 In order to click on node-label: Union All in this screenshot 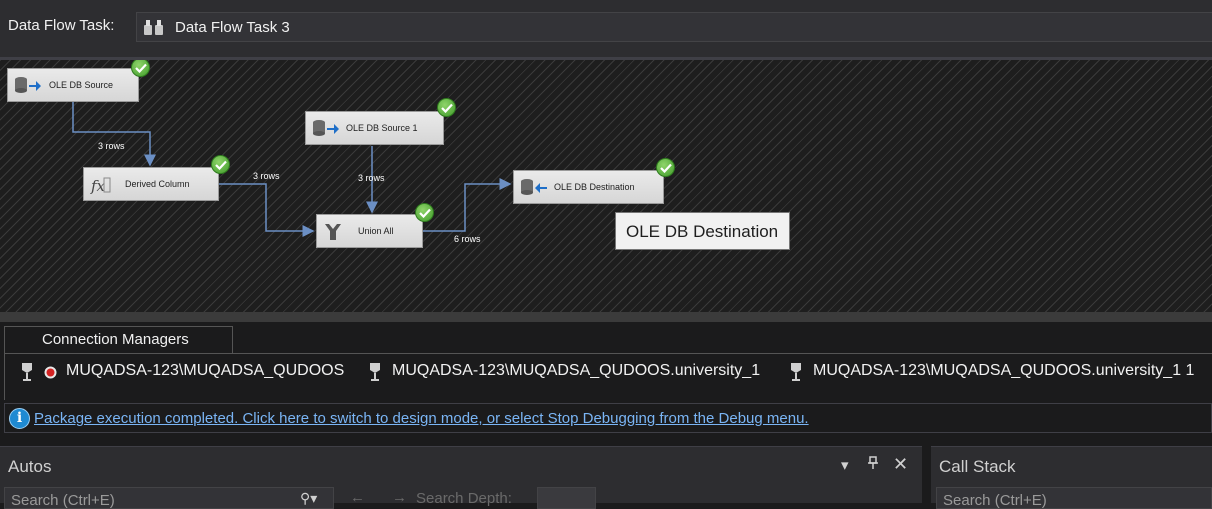, I will do `click(376, 231)`.